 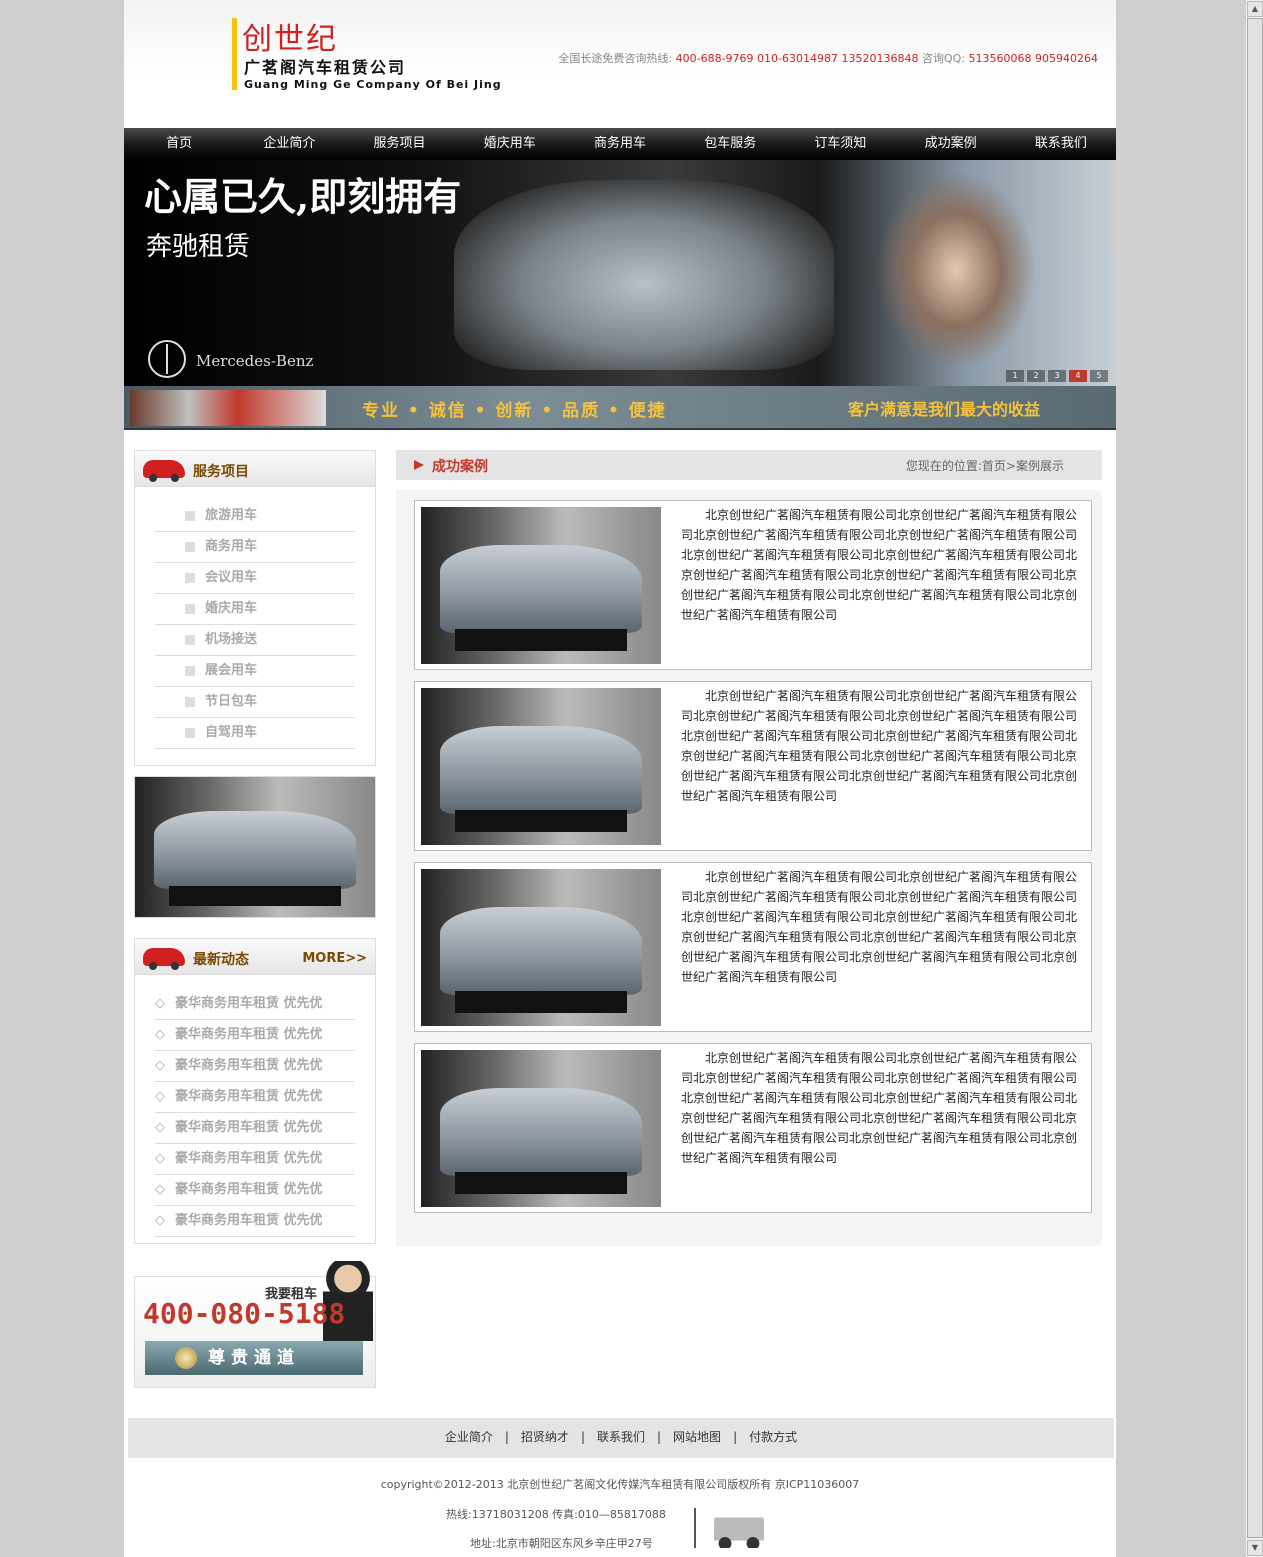 I want to click on service-item: 机场接送, so click(x=255, y=640).